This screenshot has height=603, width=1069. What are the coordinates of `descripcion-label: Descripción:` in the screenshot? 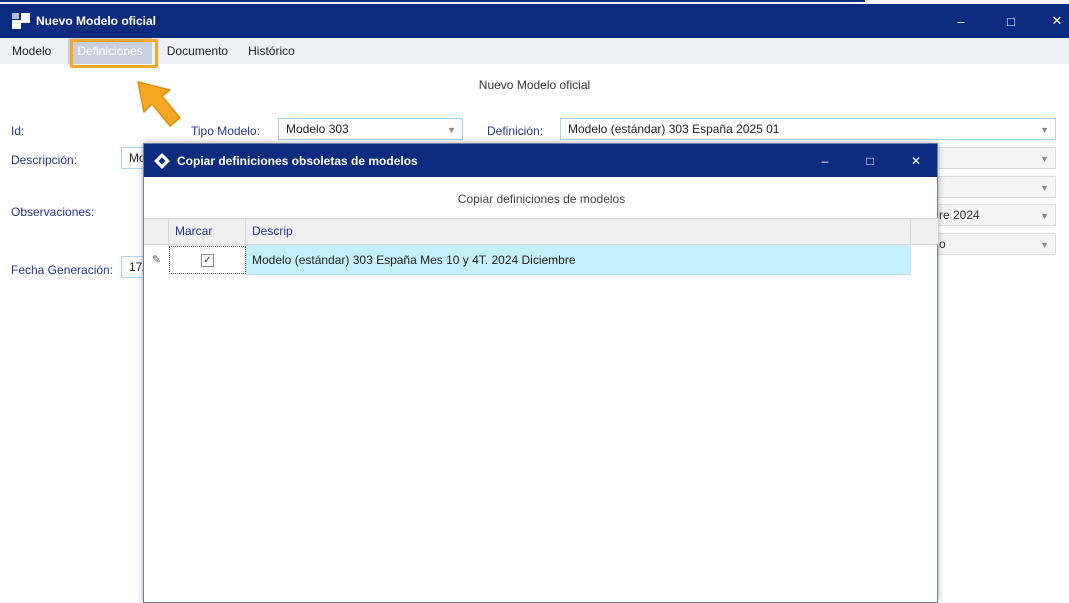 It's located at (44, 160).